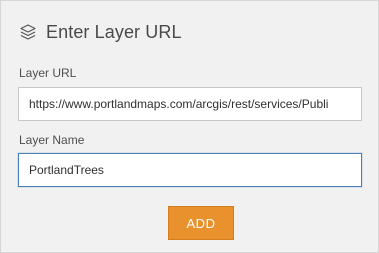 The image size is (379, 253). Describe the element at coordinates (28, 32) in the screenshot. I see `layers-icon` at that location.